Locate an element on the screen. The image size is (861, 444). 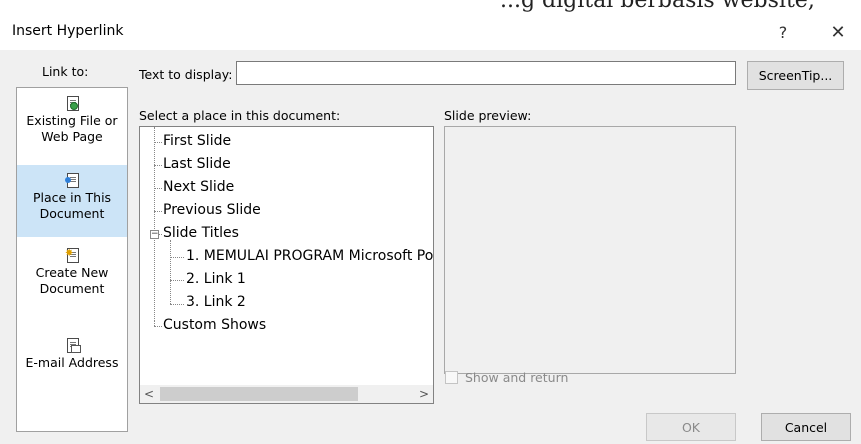
scroll-thumb is located at coordinates (259, 394).